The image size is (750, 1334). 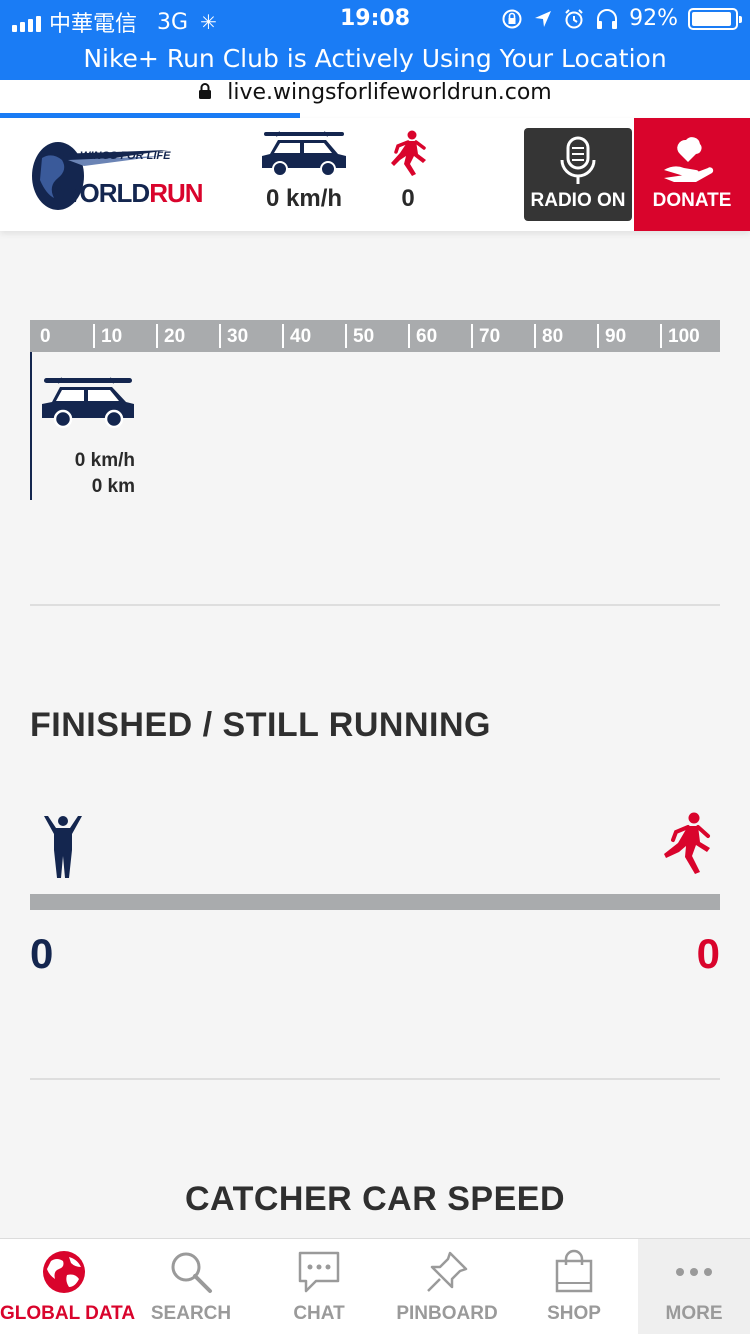 I want to click on finished-count: 0, so click(x=42, y=953).